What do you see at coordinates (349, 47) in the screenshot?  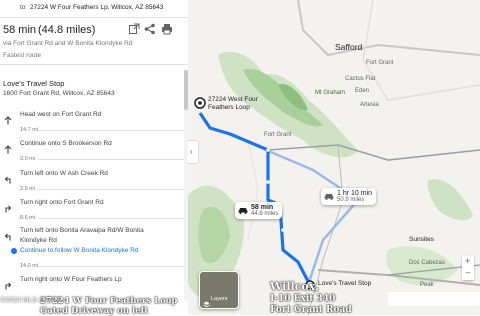 I see `place-safford: Safford` at bounding box center [349, 47].